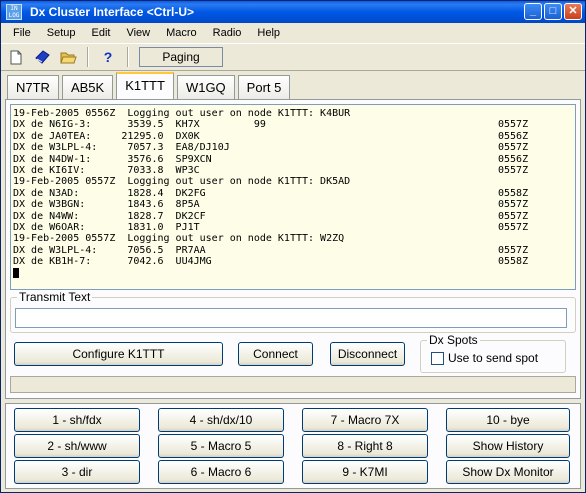  I want to click on log-text: DX de N3AD: 1828.4 DK2FG, so click(109, 193).